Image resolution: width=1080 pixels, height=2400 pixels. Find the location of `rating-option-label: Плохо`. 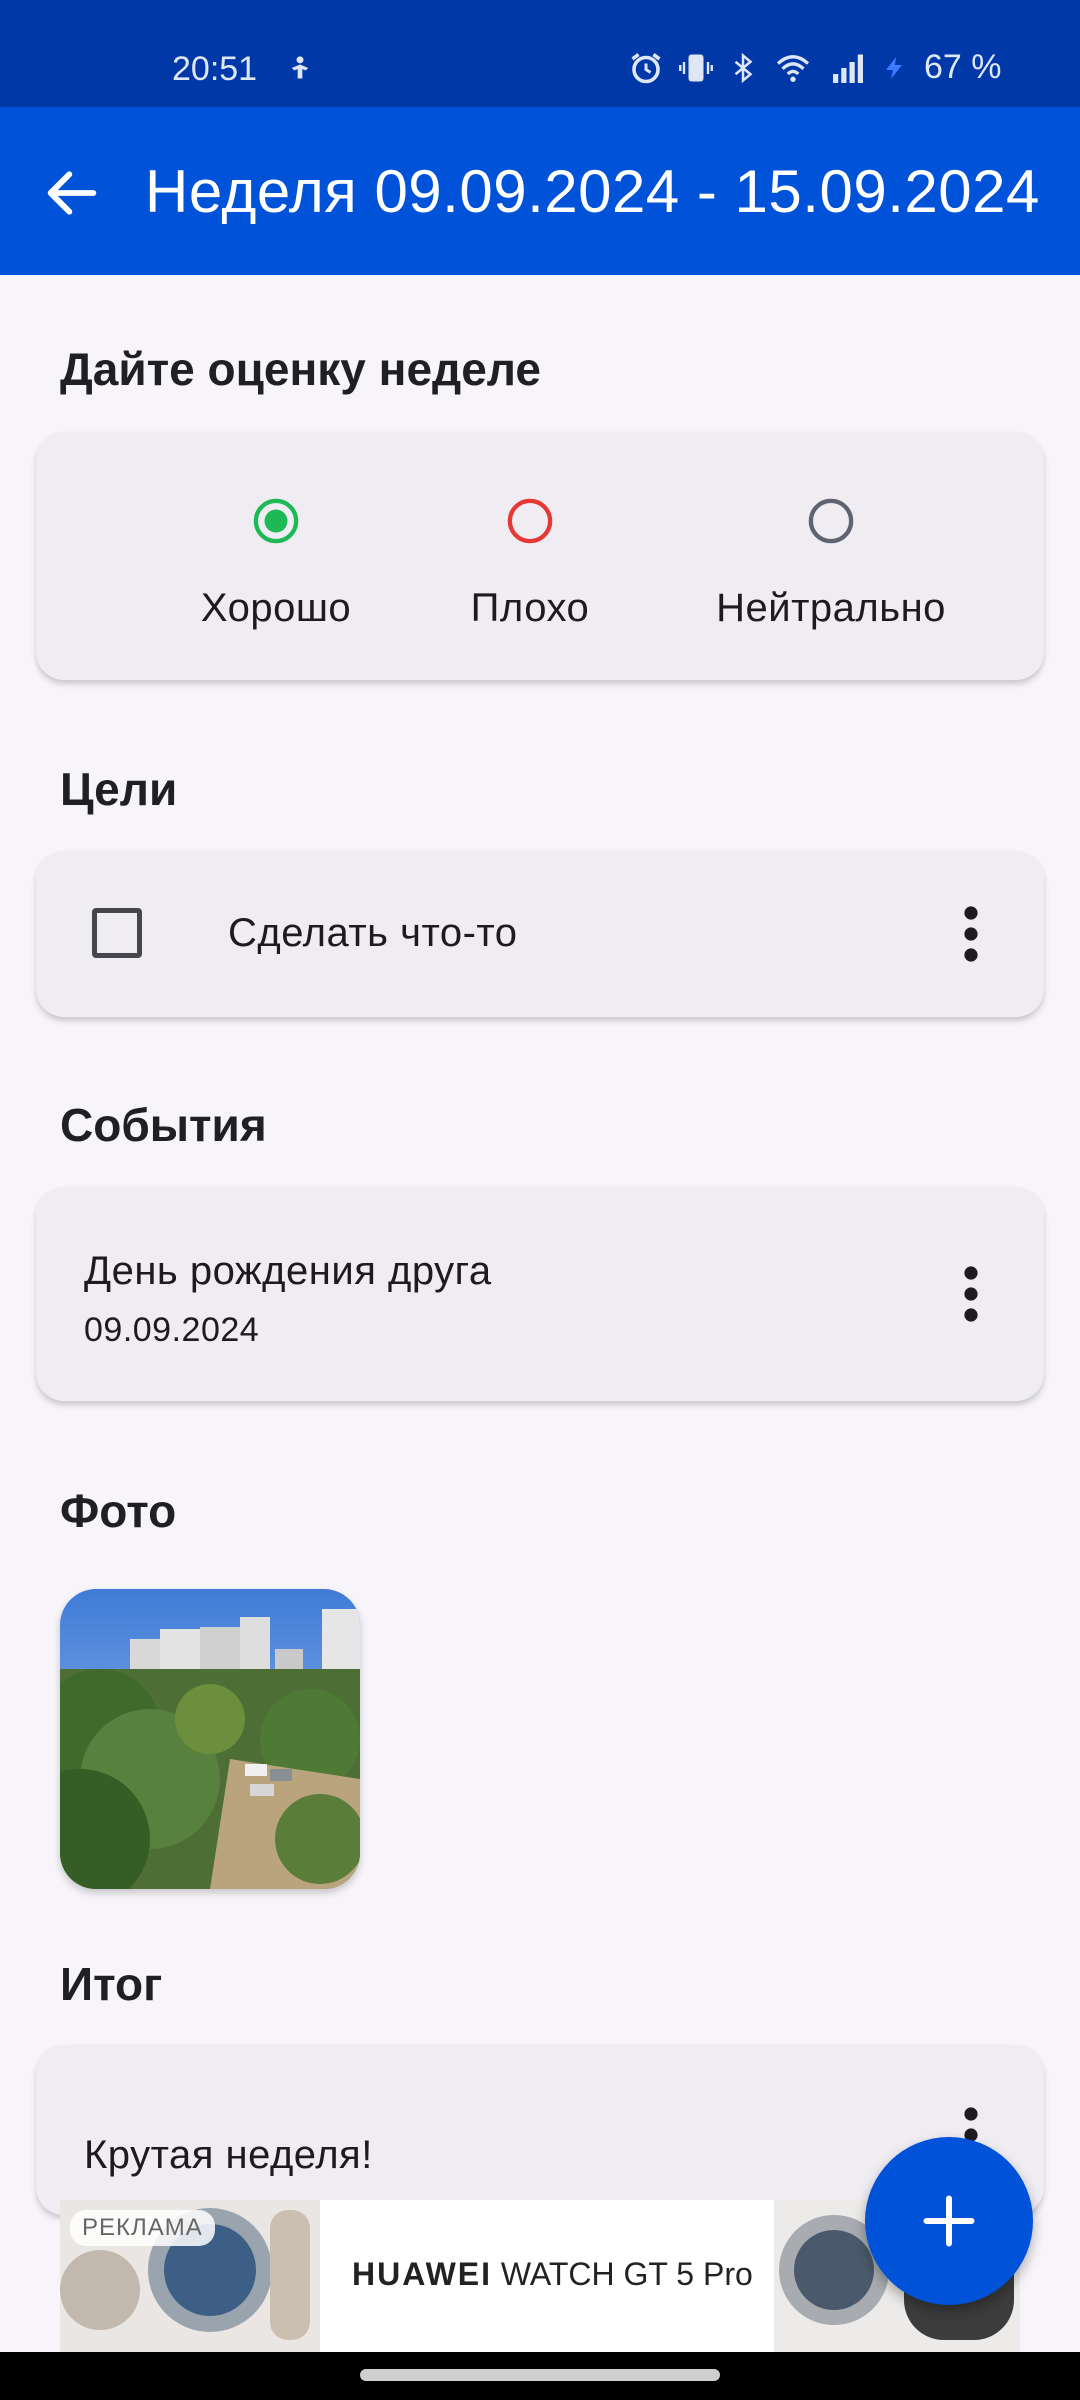

rating-option-label: Плохо is located at coordinates (530, 608).